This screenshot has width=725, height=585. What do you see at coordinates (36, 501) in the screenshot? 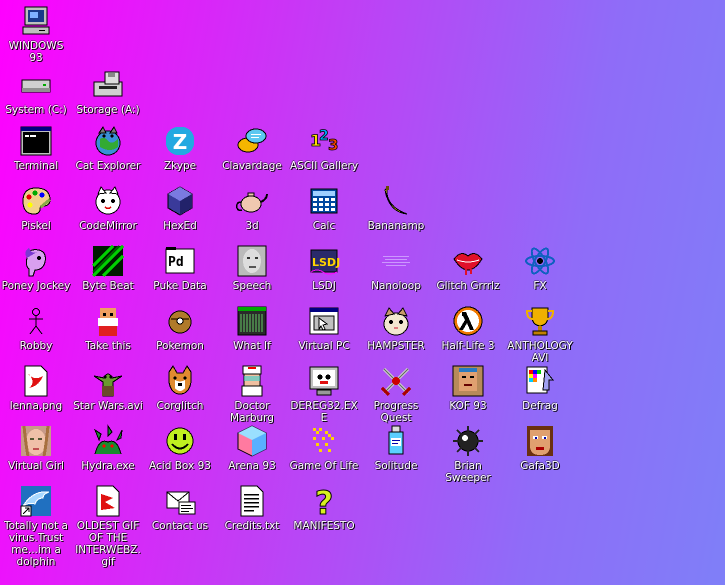
I see `dolphin-shortcut-icon` at bounding box center [36, 501].